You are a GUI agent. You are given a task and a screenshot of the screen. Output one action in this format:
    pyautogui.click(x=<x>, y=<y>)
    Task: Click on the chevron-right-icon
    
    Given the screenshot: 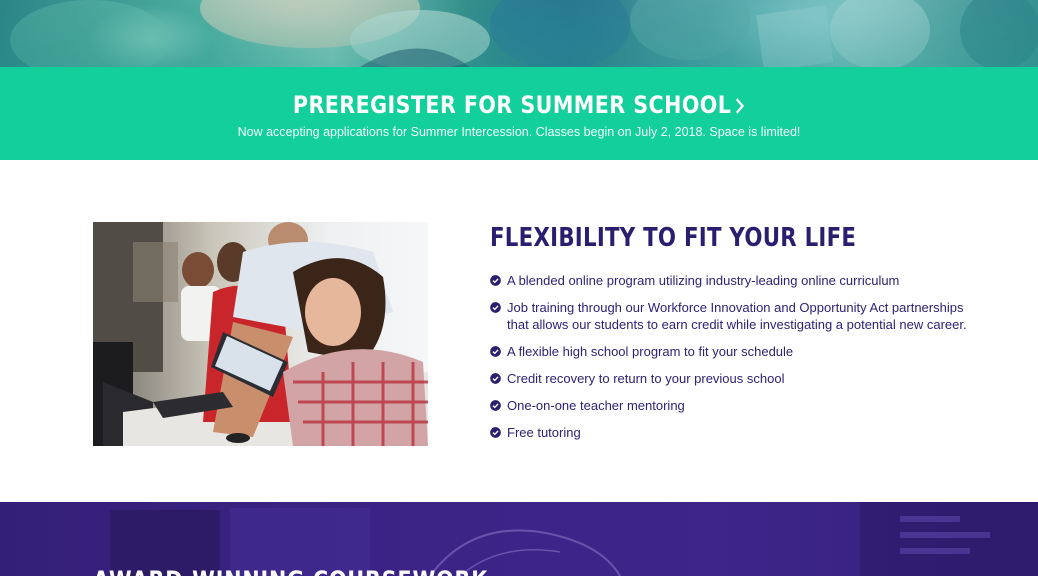 What is the action you would take?
    pyautogui.click(x=740, y=105)
    